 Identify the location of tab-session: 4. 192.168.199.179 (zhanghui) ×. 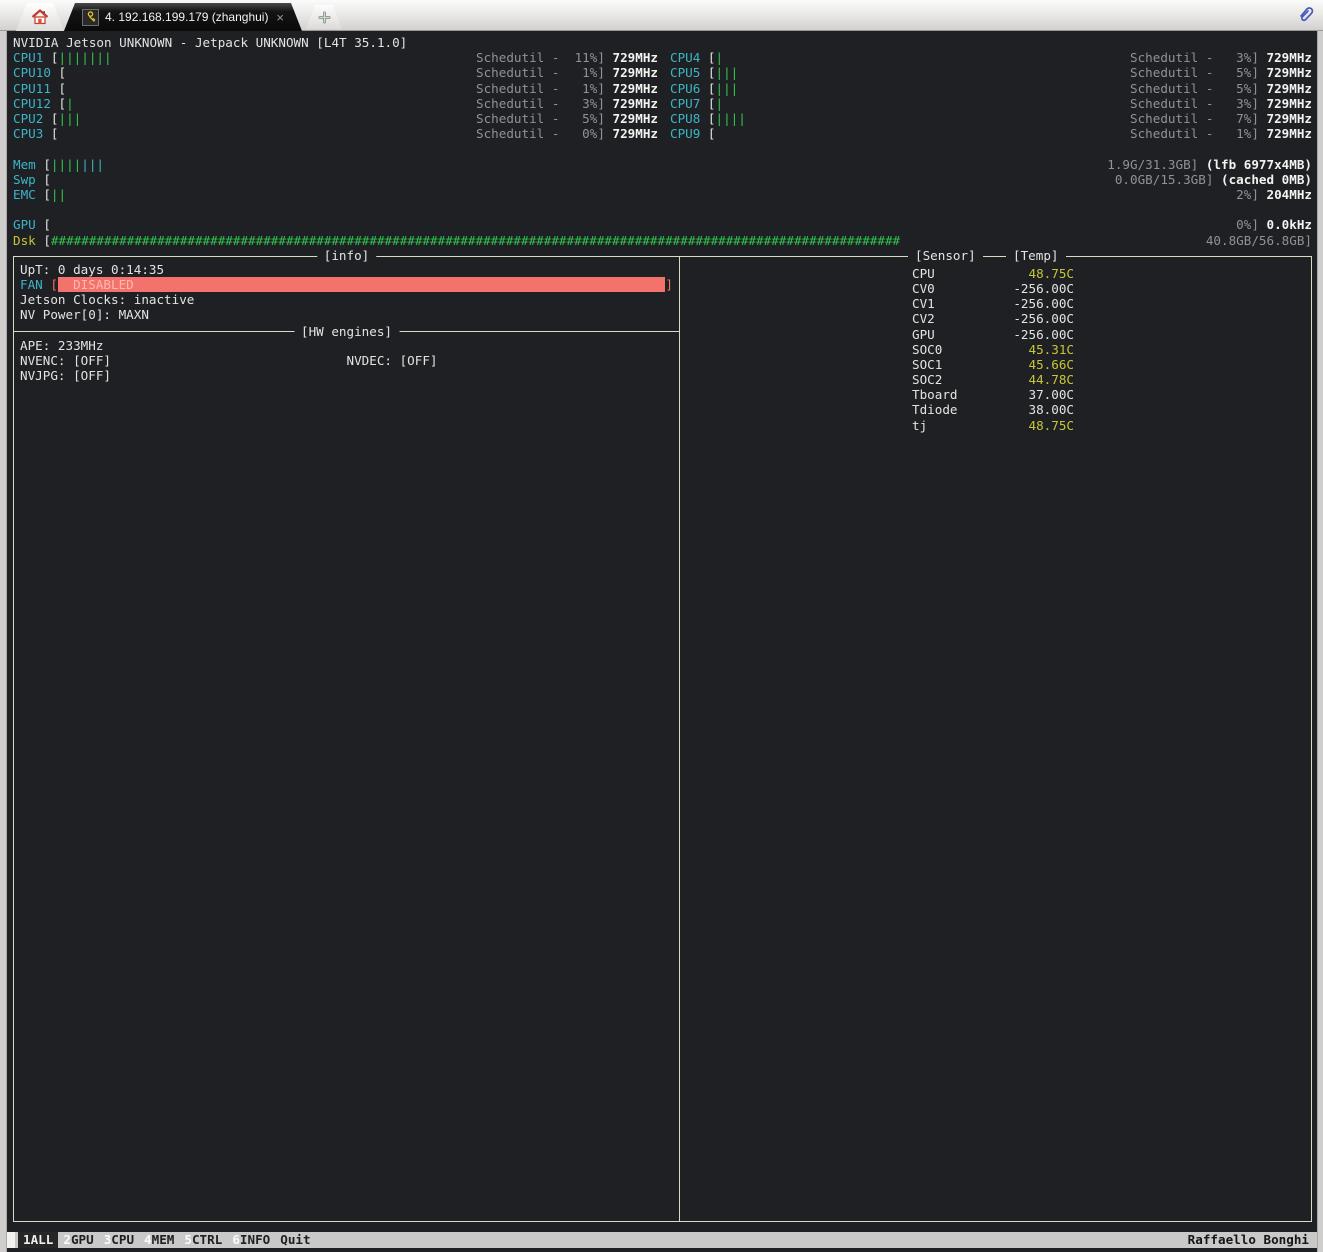
(183, 17).